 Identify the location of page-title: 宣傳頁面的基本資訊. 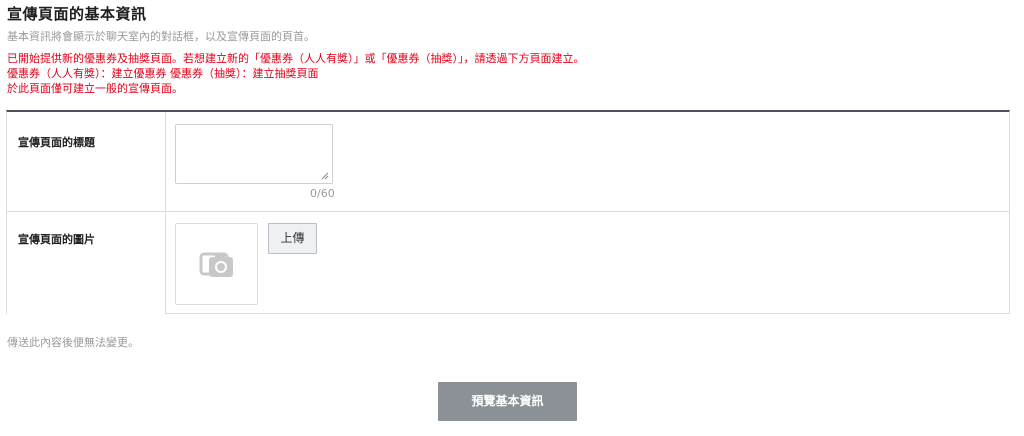
(77, 14).